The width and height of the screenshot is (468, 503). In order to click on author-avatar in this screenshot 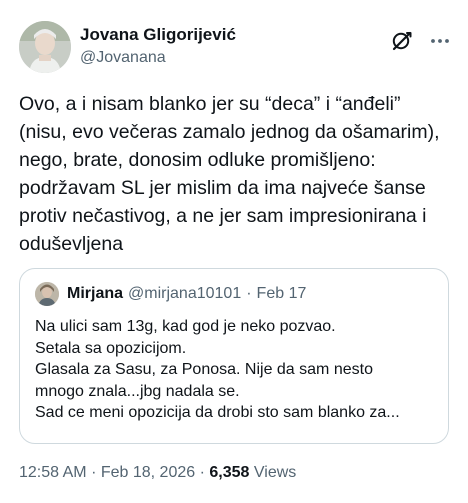, I will do `click(45, 47)`.